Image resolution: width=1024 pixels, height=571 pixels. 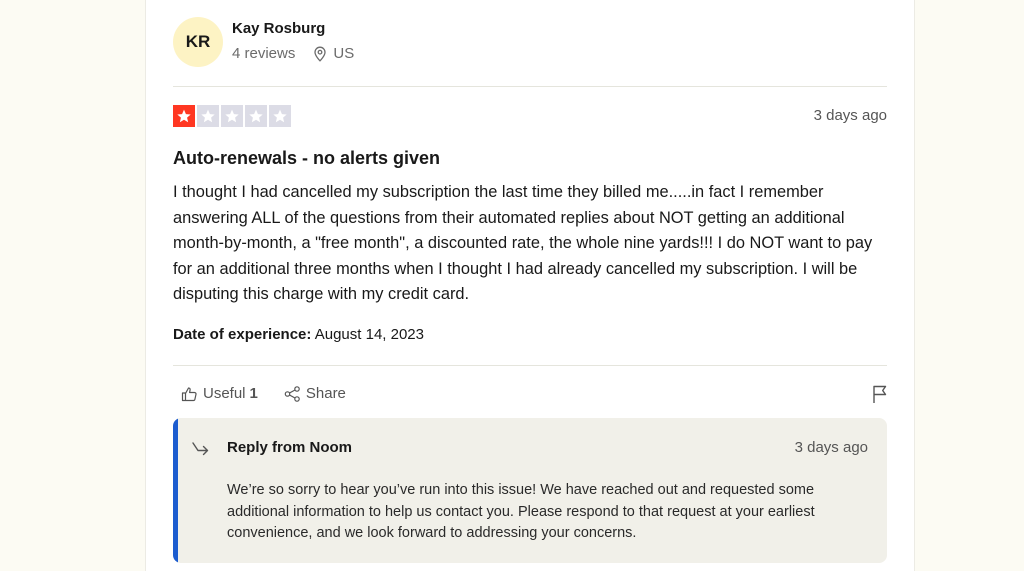 I want to click on date-of-experience: Date of experience: August 14, 2023, so click(x=298, y=334).